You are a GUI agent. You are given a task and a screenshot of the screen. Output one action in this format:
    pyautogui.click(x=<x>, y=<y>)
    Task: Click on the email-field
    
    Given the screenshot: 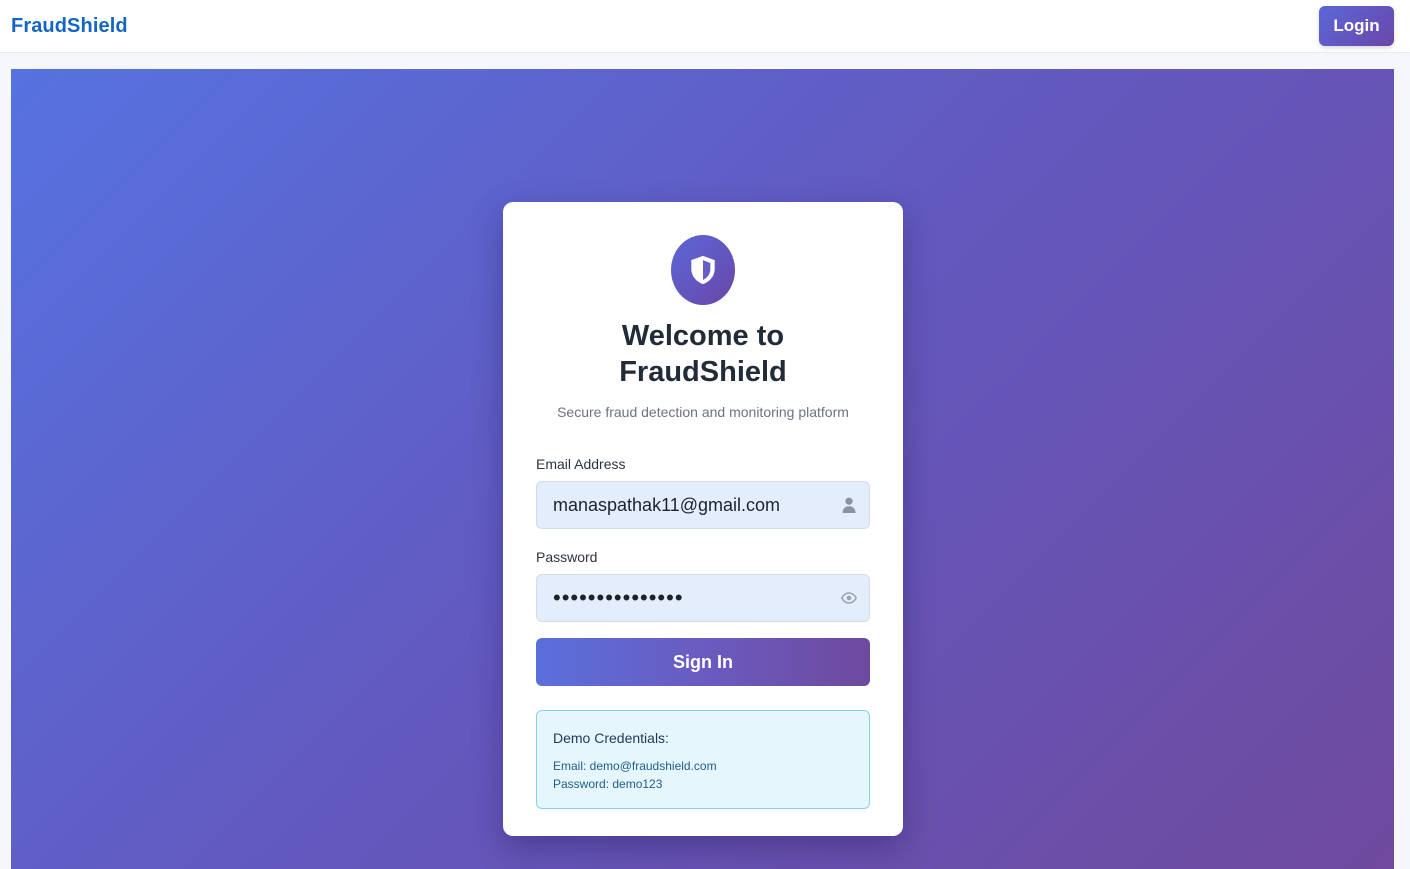 What is the action you would take?
    pyautogui.click(x=703, y=505)
    